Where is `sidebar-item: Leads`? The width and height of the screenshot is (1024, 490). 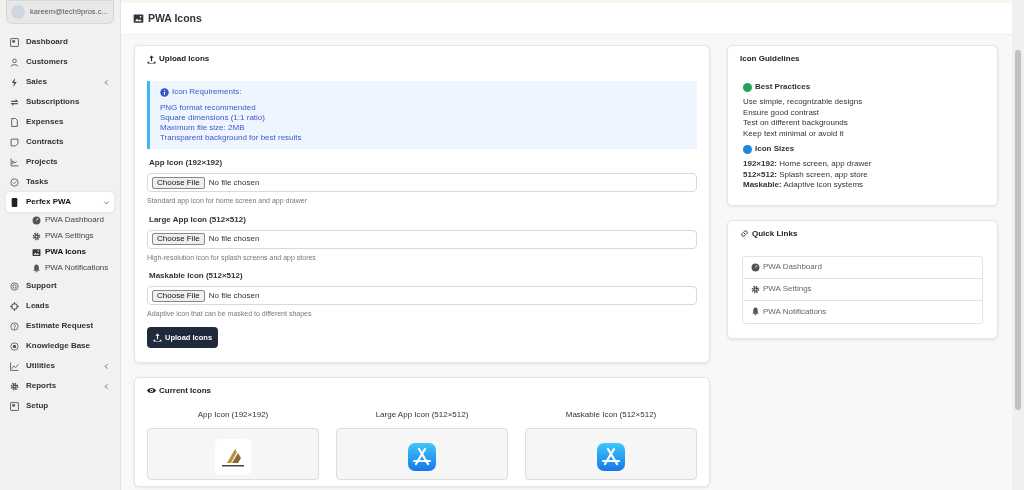
sidebar-item: Leads is located at coordinates (60, 306).